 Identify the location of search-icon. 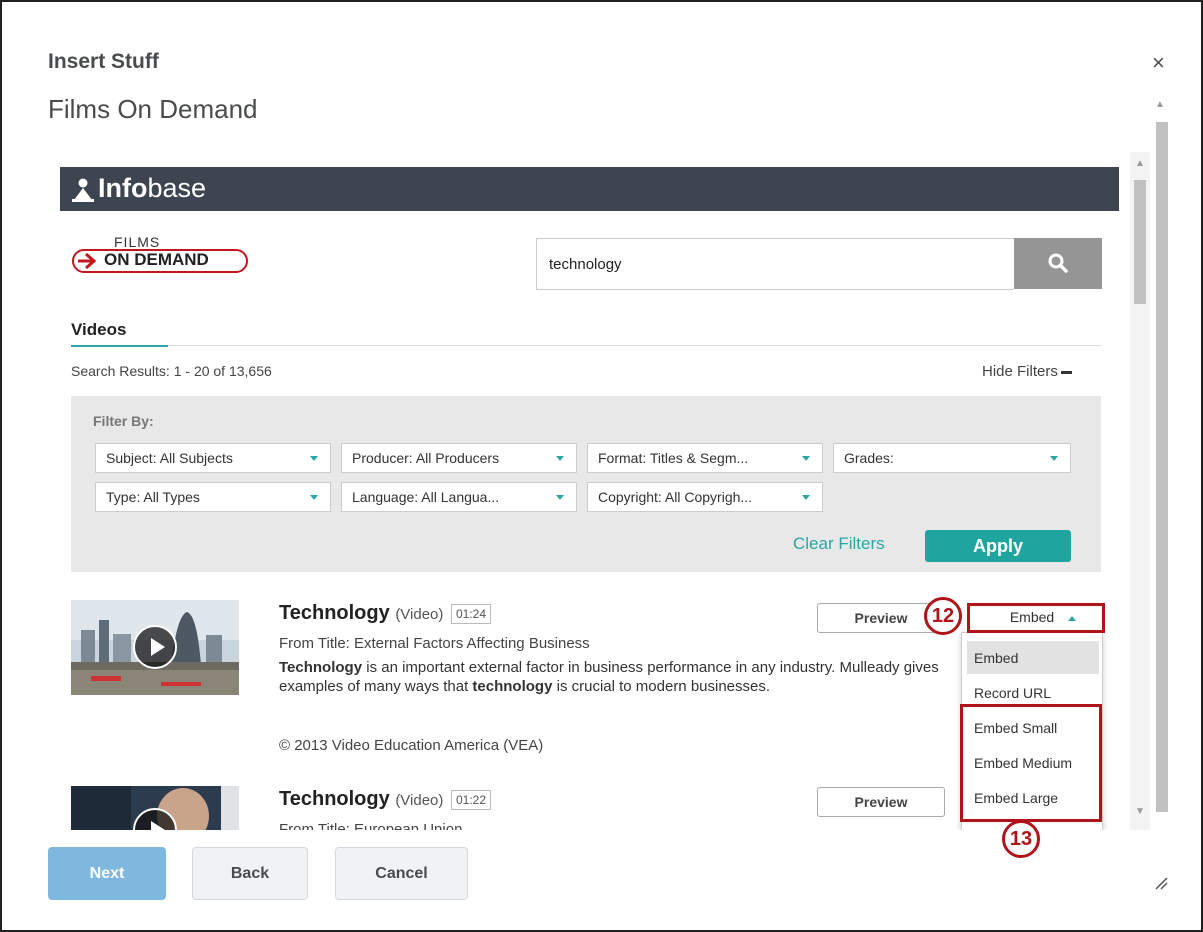
(1058, 263).